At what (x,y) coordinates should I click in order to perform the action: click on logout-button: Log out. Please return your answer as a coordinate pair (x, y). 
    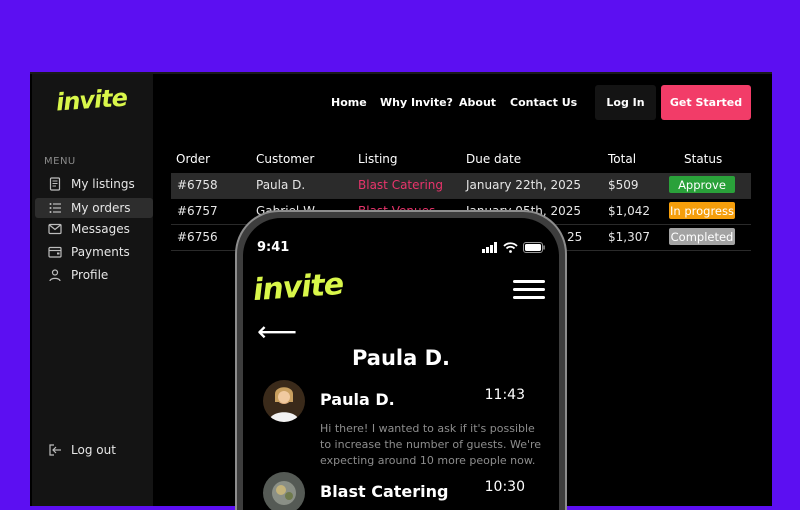
    Looking at the image, I should click on (94, 450).